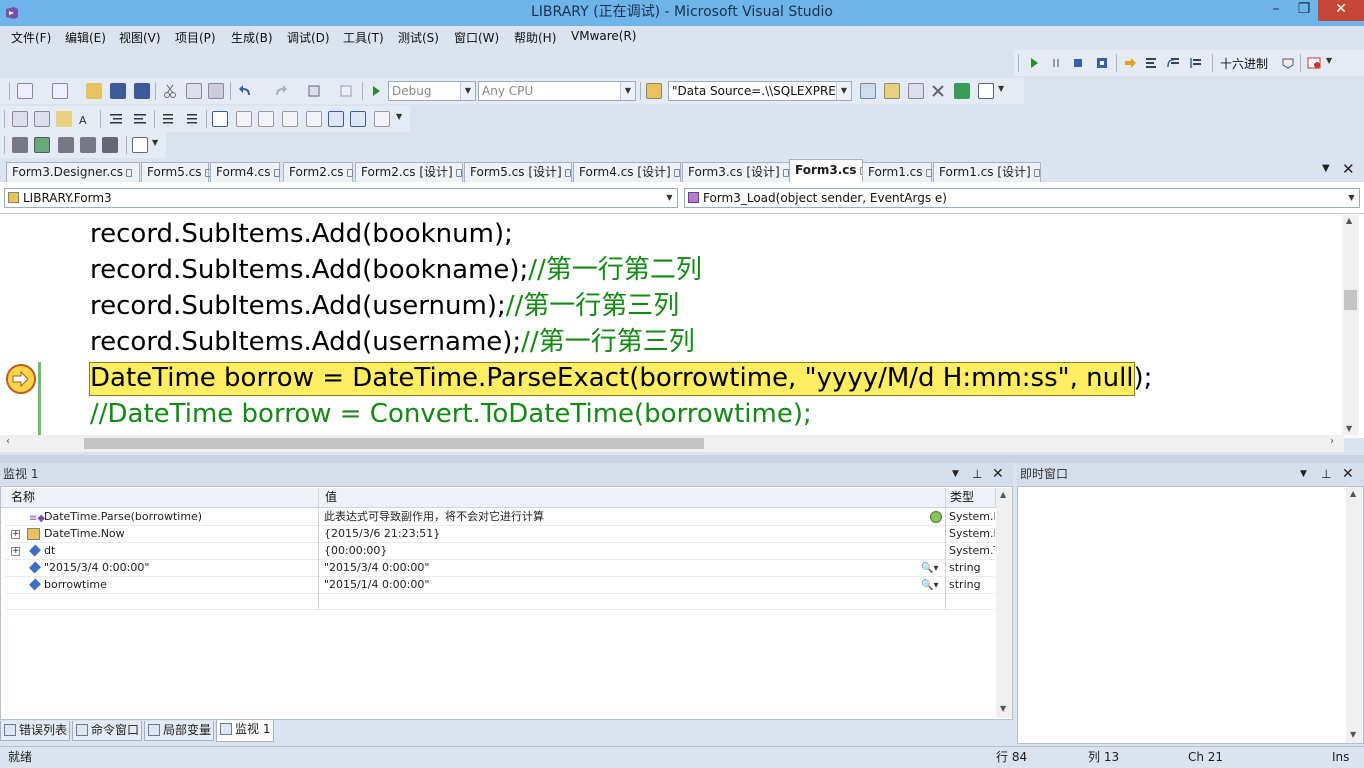 The width and height of the screenshot is (1364, 768). Describe the element at coordinates (1354, 615) in the screenshot. I see `immediate-vertical-scrollbar` at that location.